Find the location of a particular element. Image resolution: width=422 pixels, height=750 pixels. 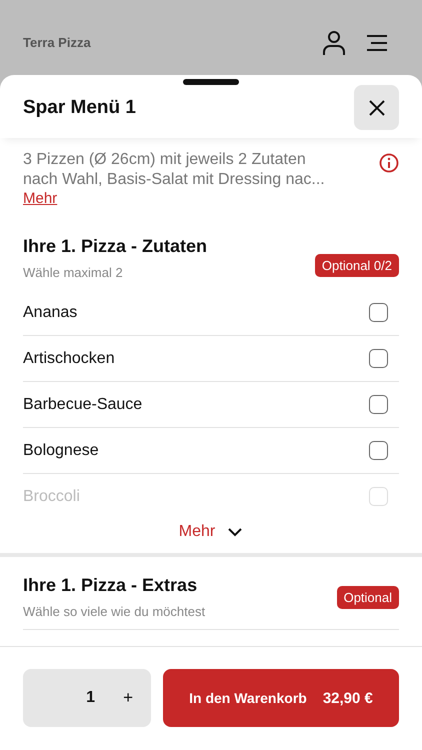

option-label: Artischocken is located at coordinates (69, 359).